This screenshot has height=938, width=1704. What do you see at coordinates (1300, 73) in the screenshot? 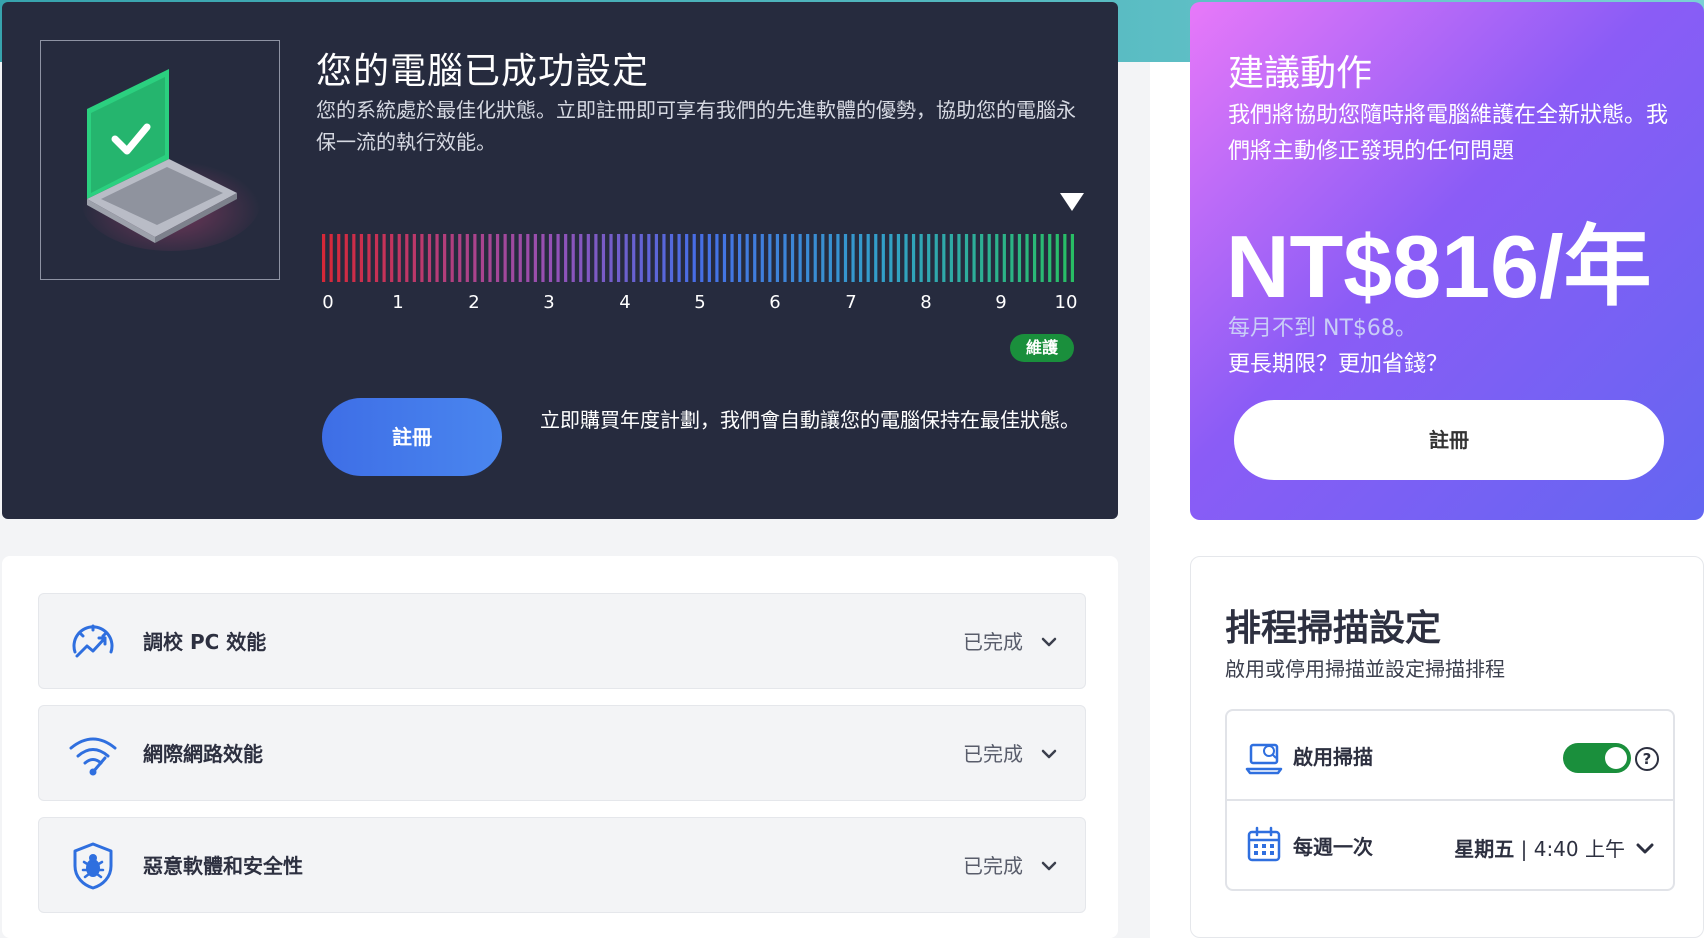
I see `promo-title: 建議動作` at bounding box center [1300, 73].